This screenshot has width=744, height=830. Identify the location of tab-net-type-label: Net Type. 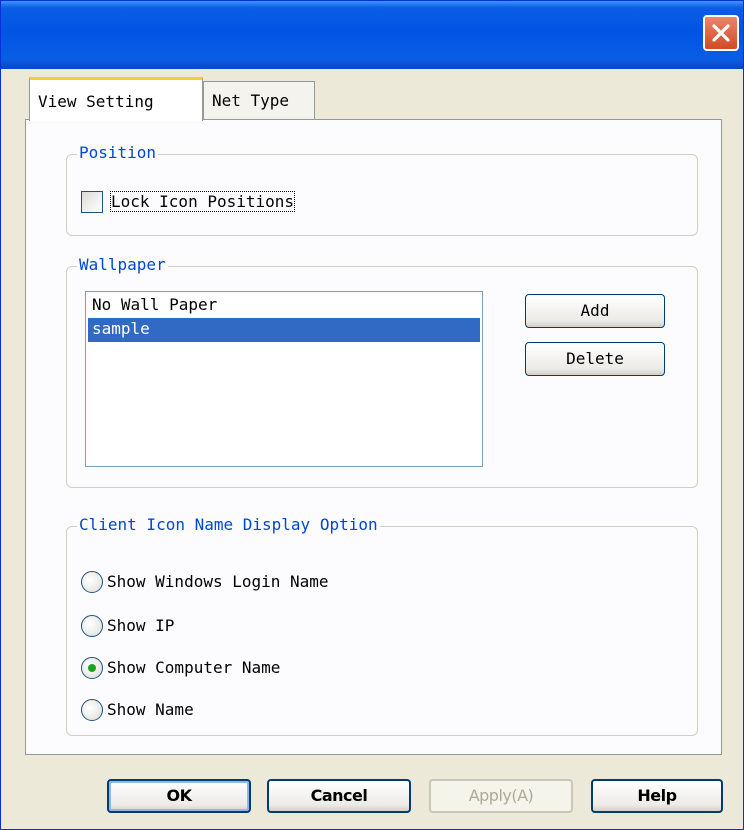
(251, 100).